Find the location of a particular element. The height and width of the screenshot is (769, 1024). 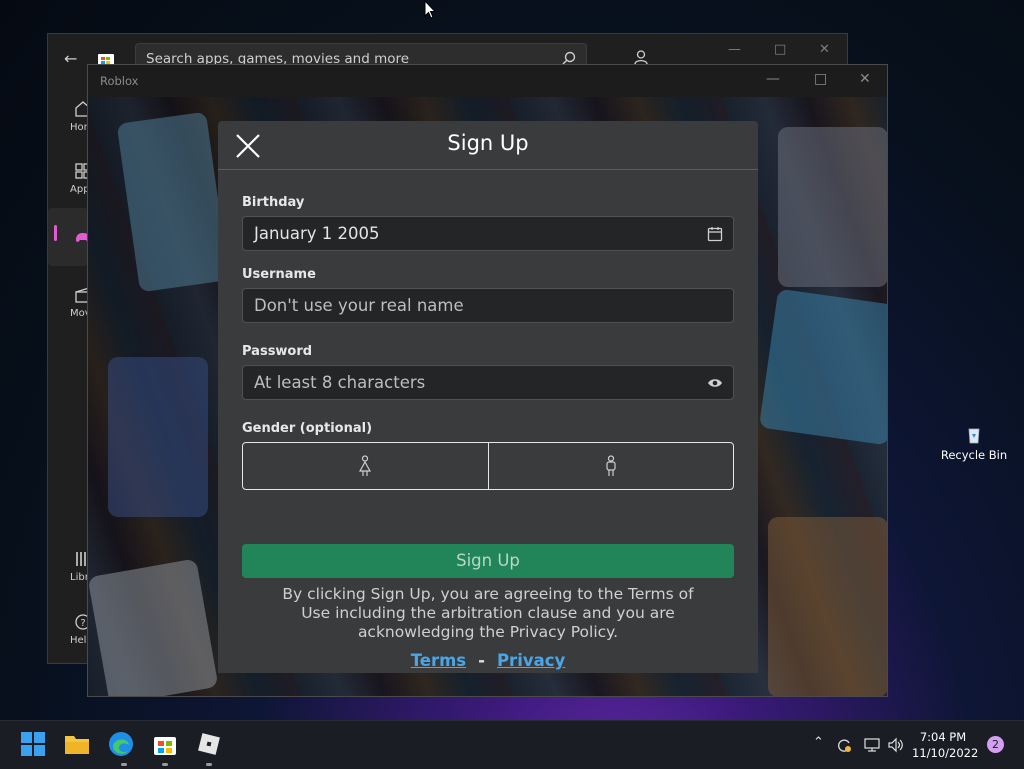

gender-selector is located at coordinates (488, 466).